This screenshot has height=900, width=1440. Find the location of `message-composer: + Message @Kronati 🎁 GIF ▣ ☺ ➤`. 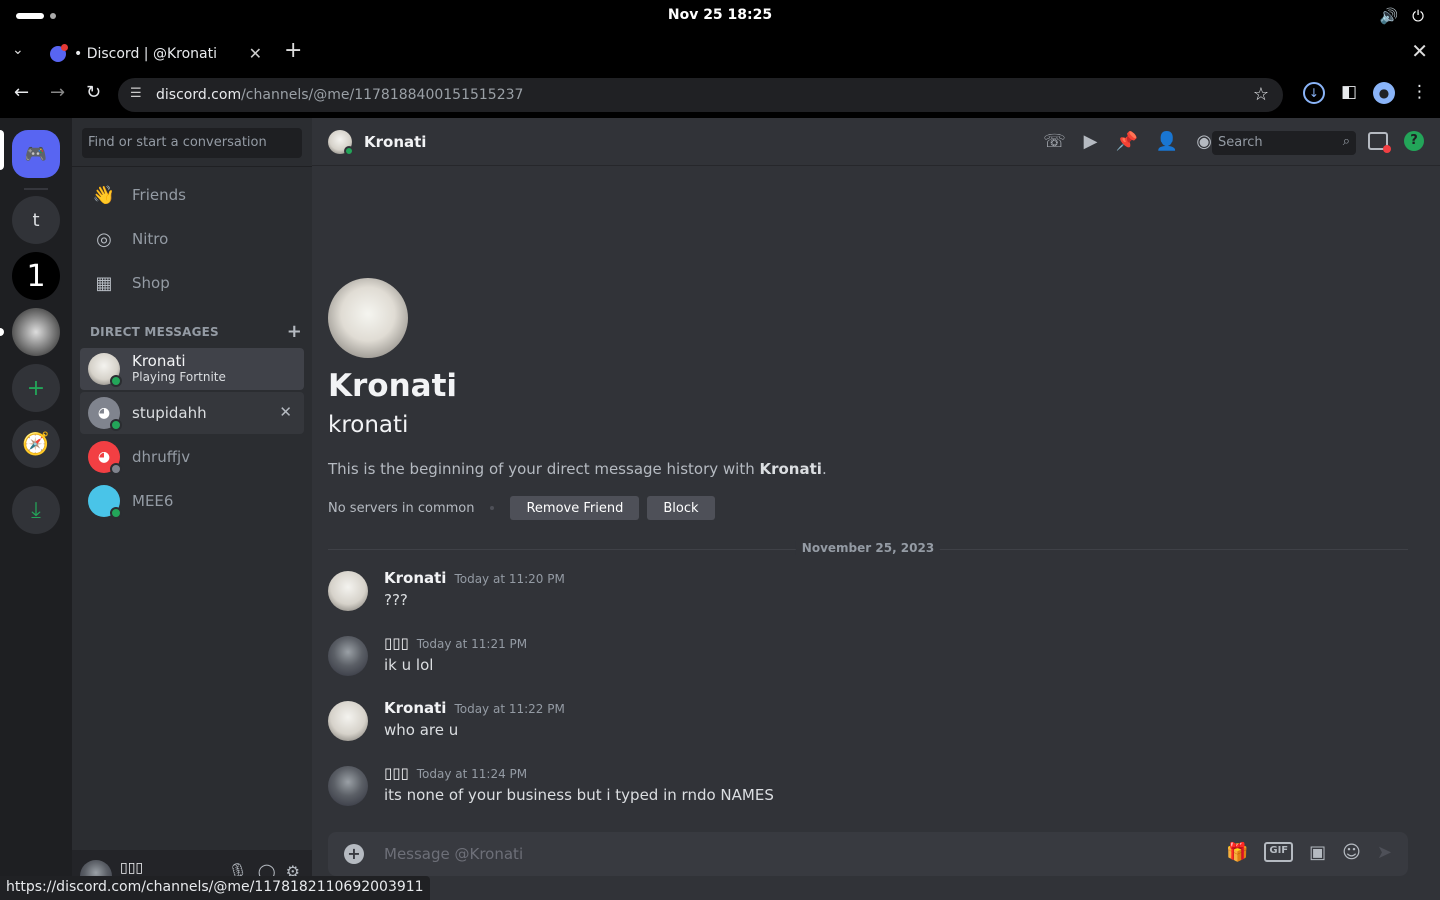

message-composer: + Message @Kronati 🎁 GIF ▣ ☺ ➤ is located at coordinates (868, 854).